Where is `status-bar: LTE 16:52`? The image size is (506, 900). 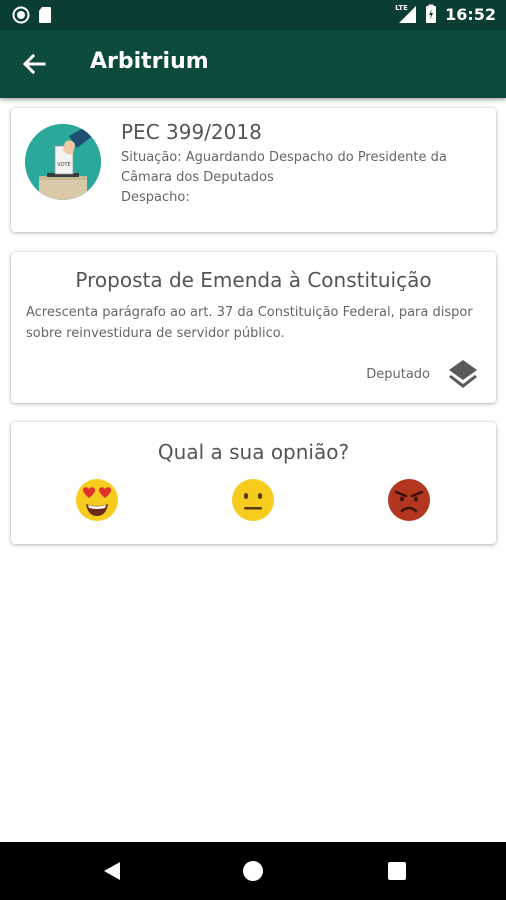 status-bar: LTE 16:52 is located at coordinates (253, 15).